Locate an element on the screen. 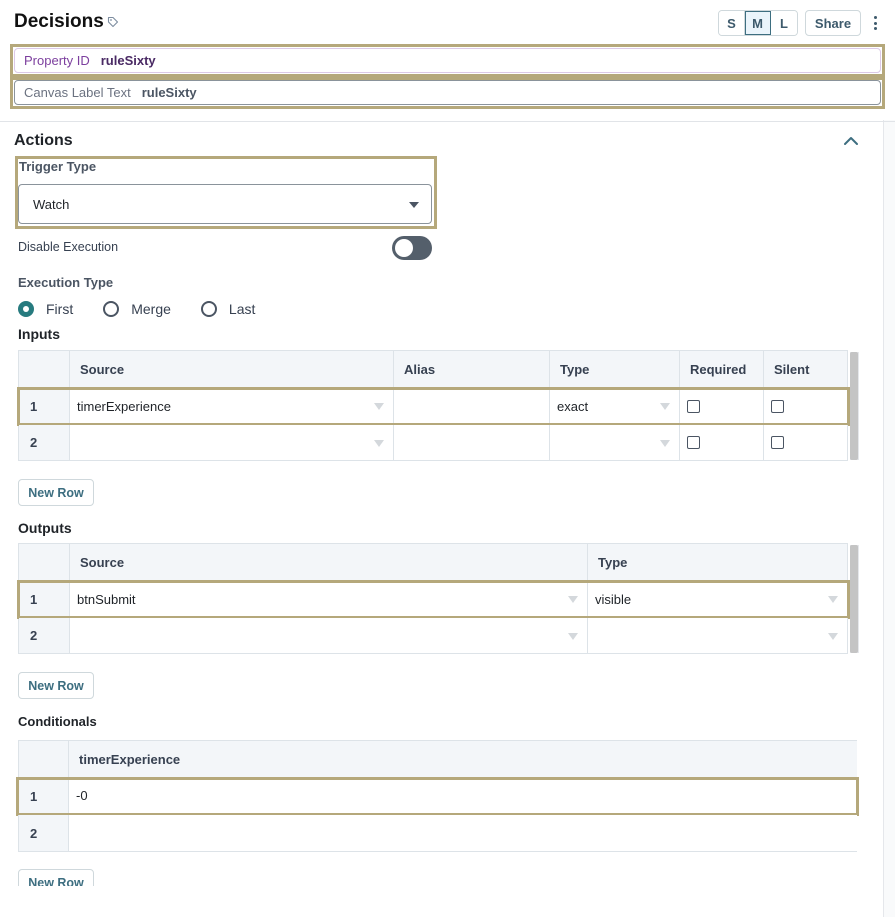 This screenshot has width=895, height=917. trigger-type-select: Watch is located at coordinates (225, 204).